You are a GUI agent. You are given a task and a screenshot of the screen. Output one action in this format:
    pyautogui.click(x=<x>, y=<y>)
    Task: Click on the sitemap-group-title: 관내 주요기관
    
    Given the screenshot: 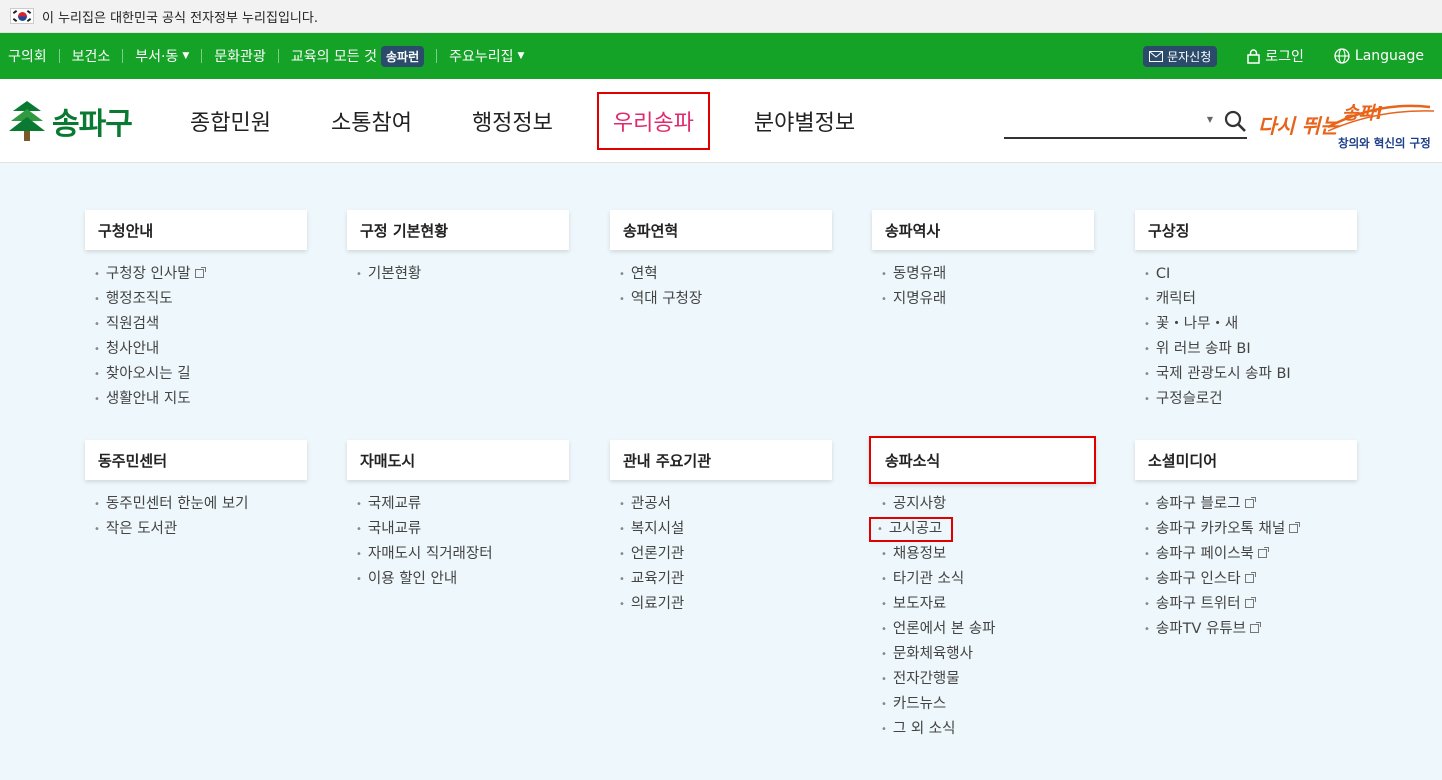 What is the action you would take?
    pyautogui.click(x=721, y=460)
    